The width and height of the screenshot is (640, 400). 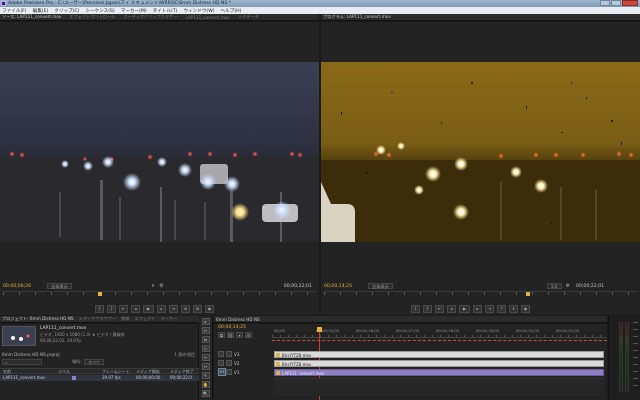 What do you see at coordinates (22, 362) in the screenshot?
I see `project-search-input: ⌕` at bounding box center [22, 362].